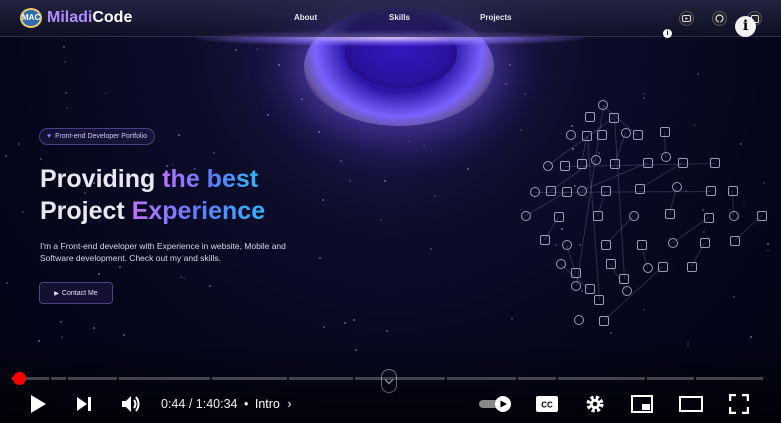 This screenshot has height=423, width=781. I want to click on miniplayer-button, so click(642, 404).